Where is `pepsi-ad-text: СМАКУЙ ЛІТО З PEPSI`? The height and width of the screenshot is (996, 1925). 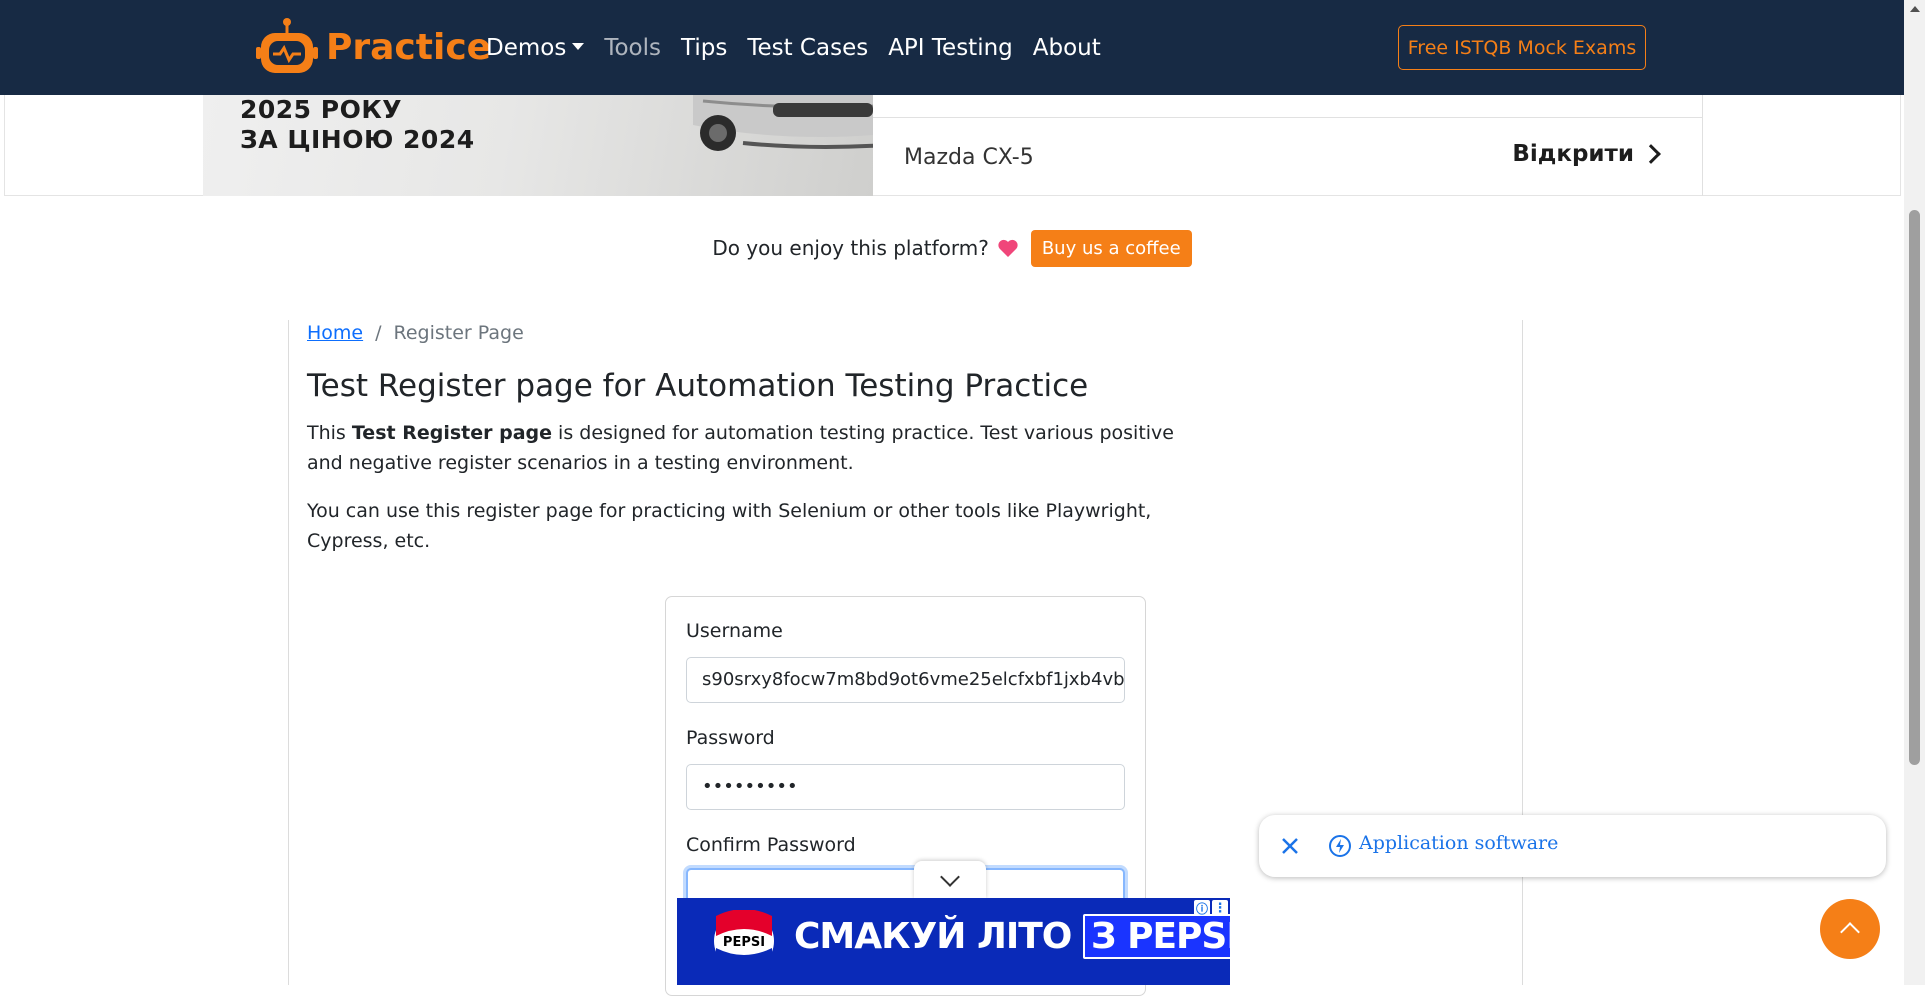 pepsi-ad-text: СМАКУЙ ЛІТО З PEPSI is located at coordinates (1012, 936).